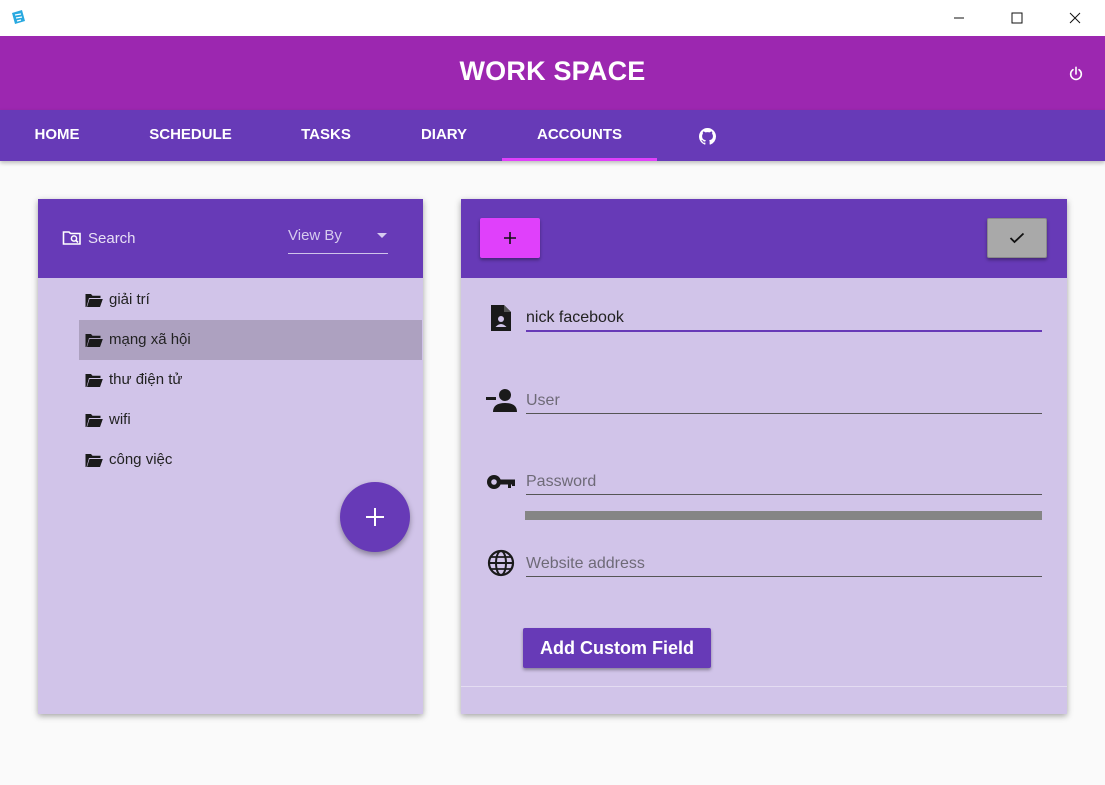 The height and width of the screenshot is (785, 1105). What do you see at coordinates (1017, 18) in the screenshot?
I see `maximize-button` at bounding box center [1017, 18].